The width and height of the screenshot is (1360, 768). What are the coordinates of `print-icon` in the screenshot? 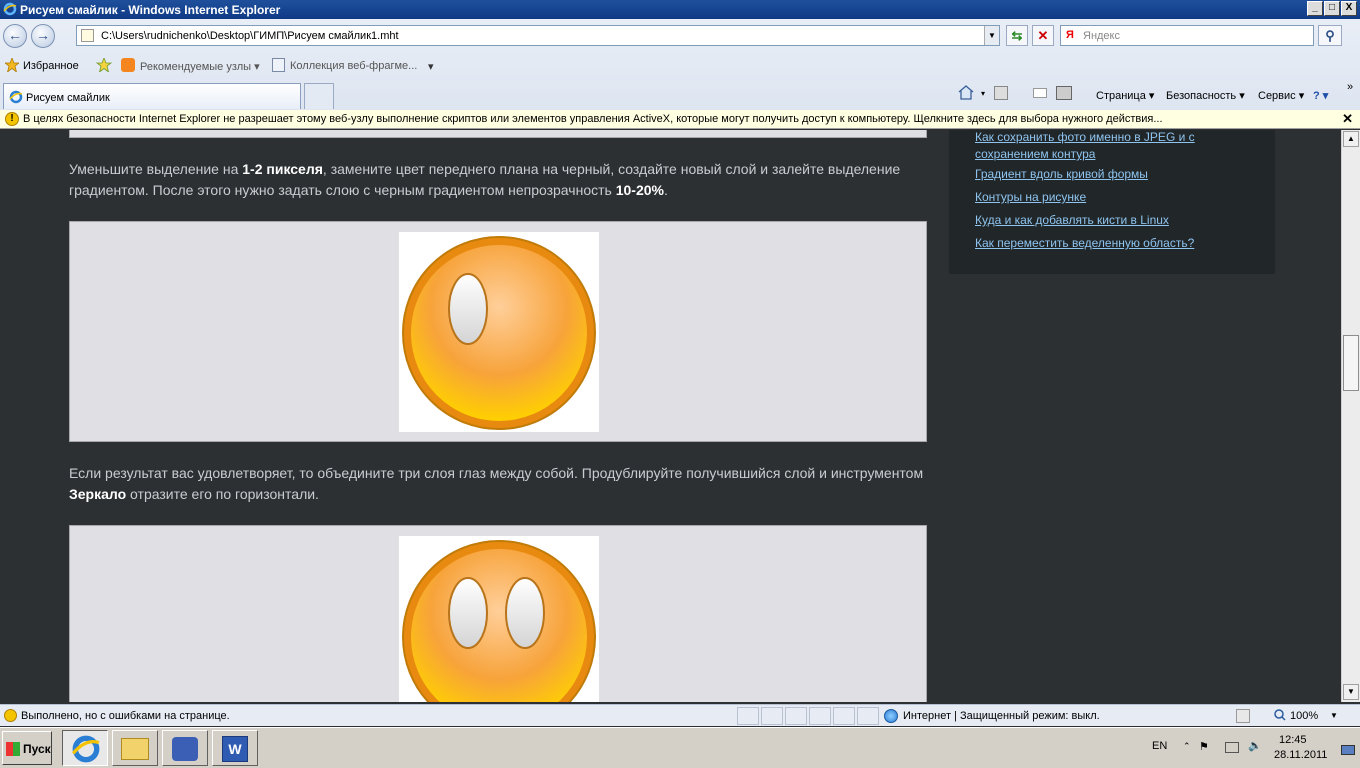 It's located at (1064, 93).